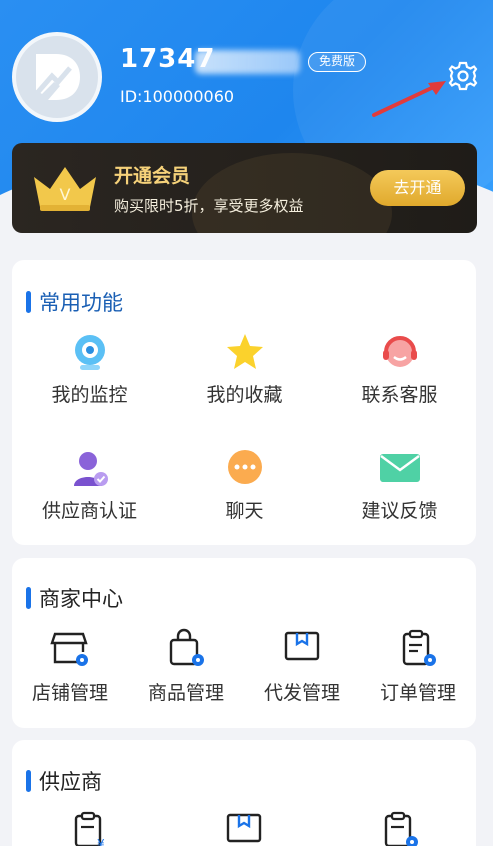 The height and width of the screenshot is (846, 493). What do you see at coordinates (399, 351) in the screenshot?
I see `headset-icon` at bounding box center [399, 351].